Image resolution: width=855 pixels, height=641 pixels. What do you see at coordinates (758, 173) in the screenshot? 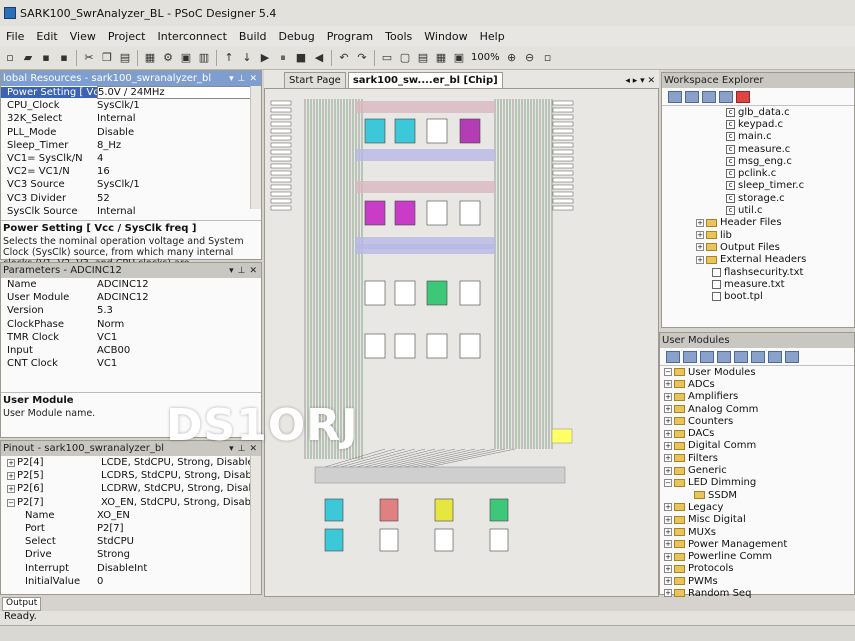
I see `file-item: c pclink.c` at bounding box center [758, 173].